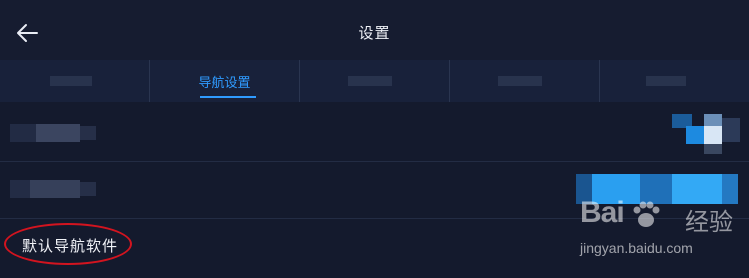 The height and width of the screenshot is (278, 749). What do you see at coordinates (68, 244) in the screenshot?
I see `highlight-circle-annotation` at bounding box center [68, 244].